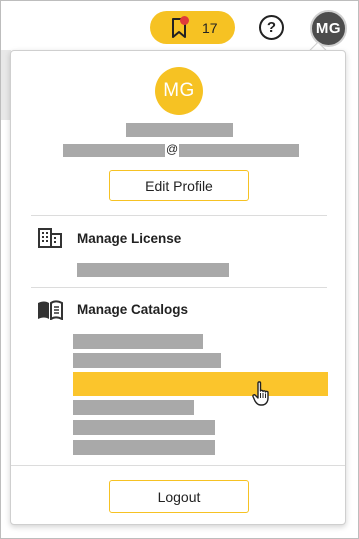 This screenshot has height=539, width=359. I want to click on edit-profile-button: Edit Profile, so click(179, 185).